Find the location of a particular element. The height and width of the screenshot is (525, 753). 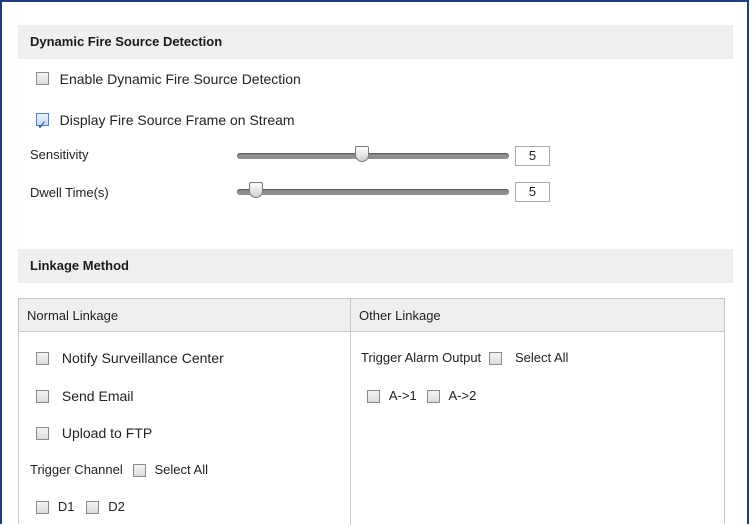

send-email-row: Send Email is located at coordinates (84, 395).